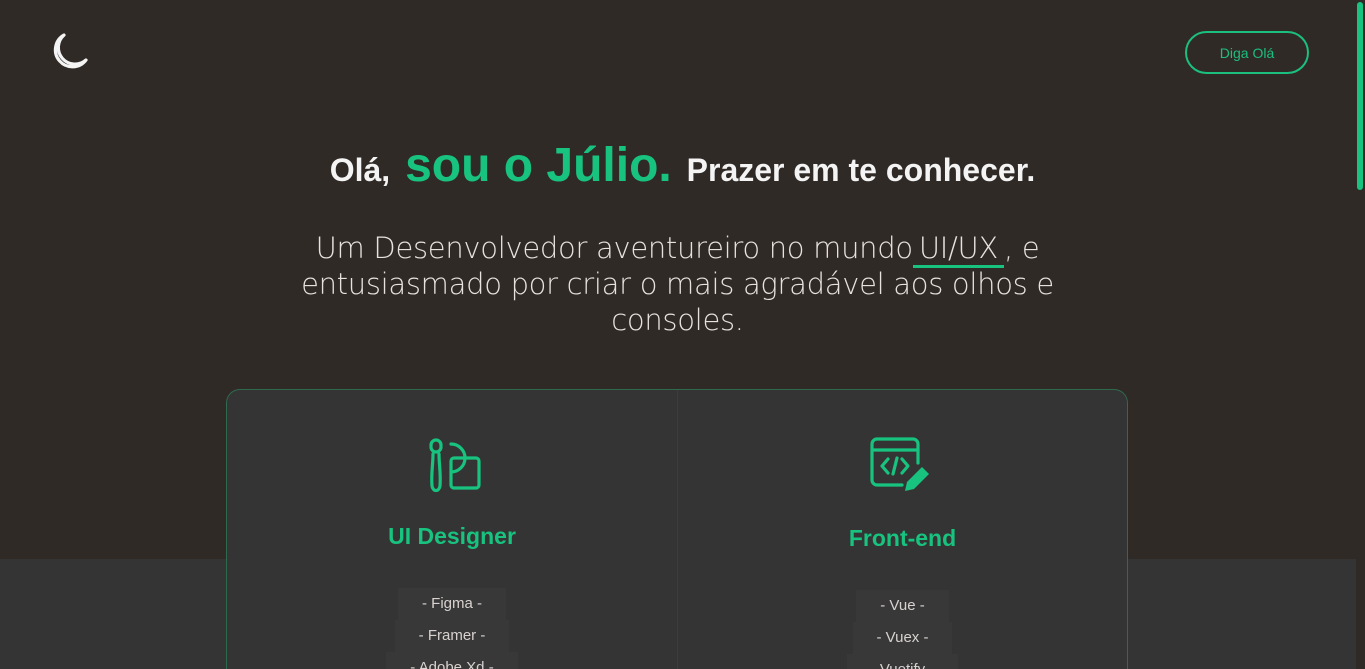 Image resolution: width=1365 pixels, height=669 pixels. I want to click on greeting-text: Olá,, so click(360, 170).